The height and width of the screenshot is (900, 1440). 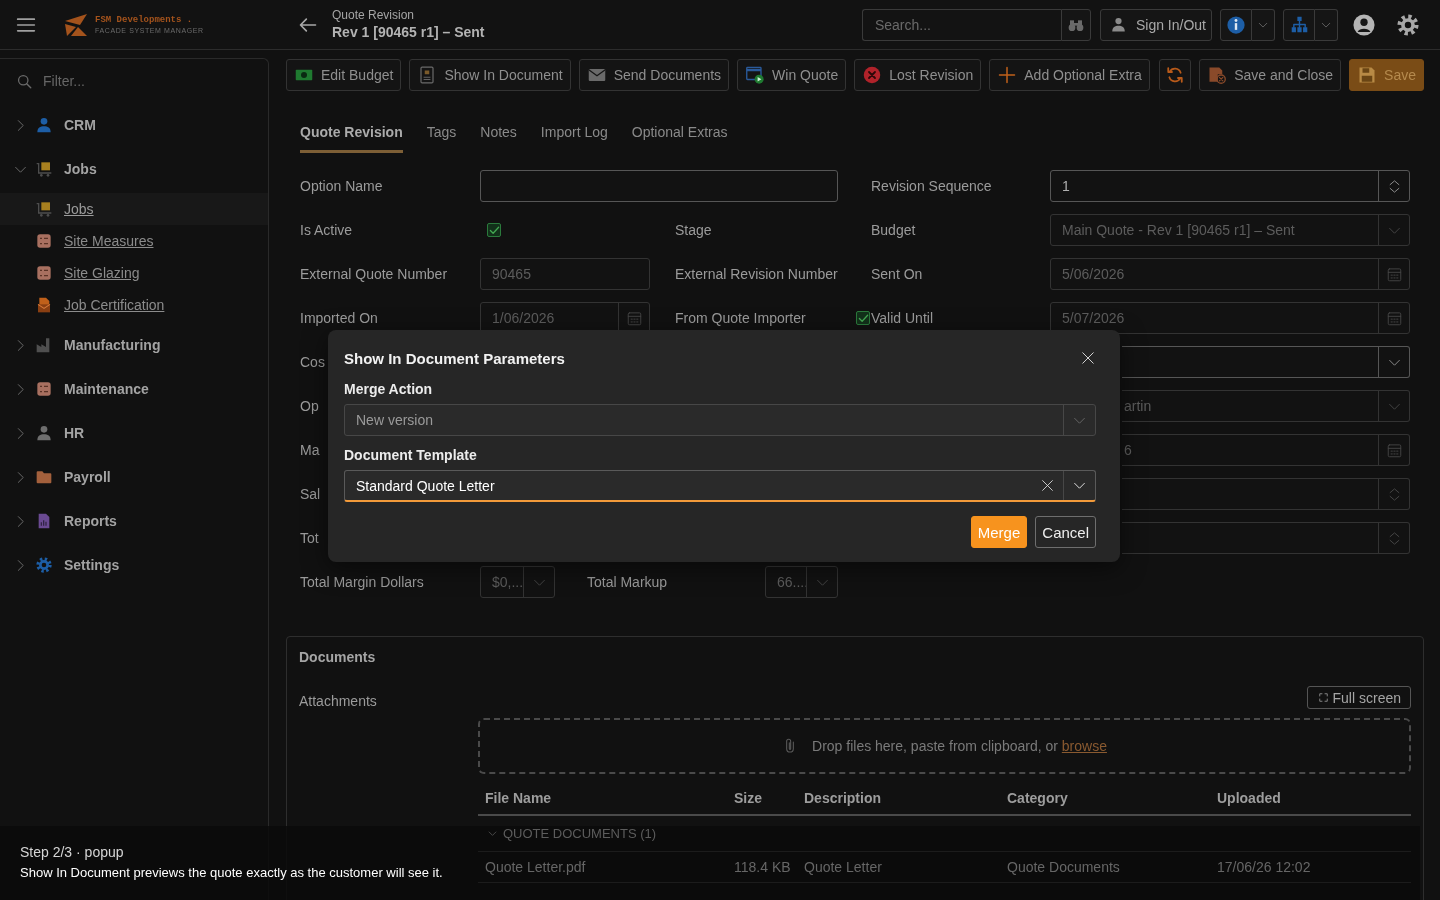 I want to click on chevron-down-icon, so click(x=492, y=833).